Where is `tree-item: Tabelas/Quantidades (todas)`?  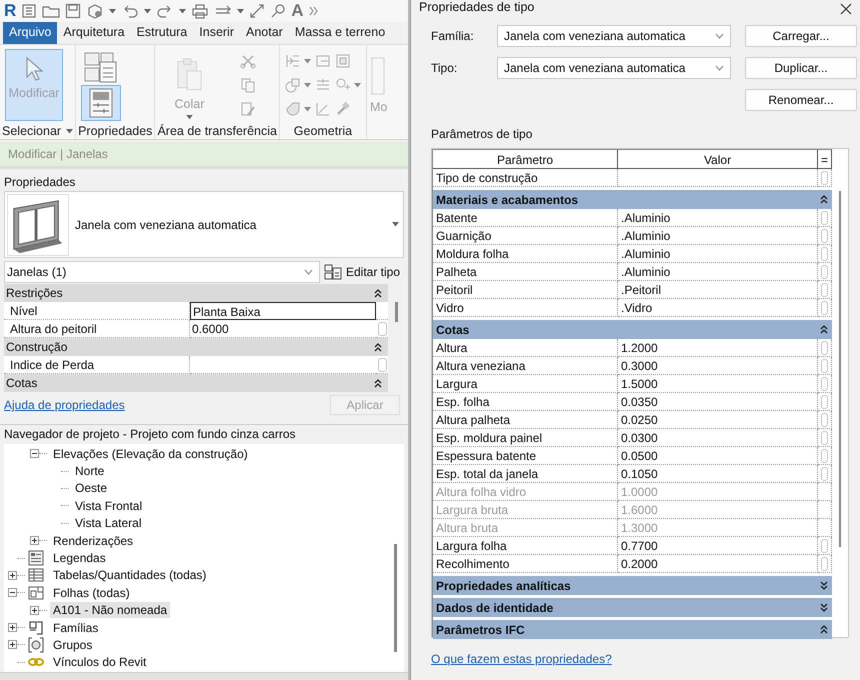 tree-item: Tabelas/Quantidades (todas) is located at coordinates (130, 575).